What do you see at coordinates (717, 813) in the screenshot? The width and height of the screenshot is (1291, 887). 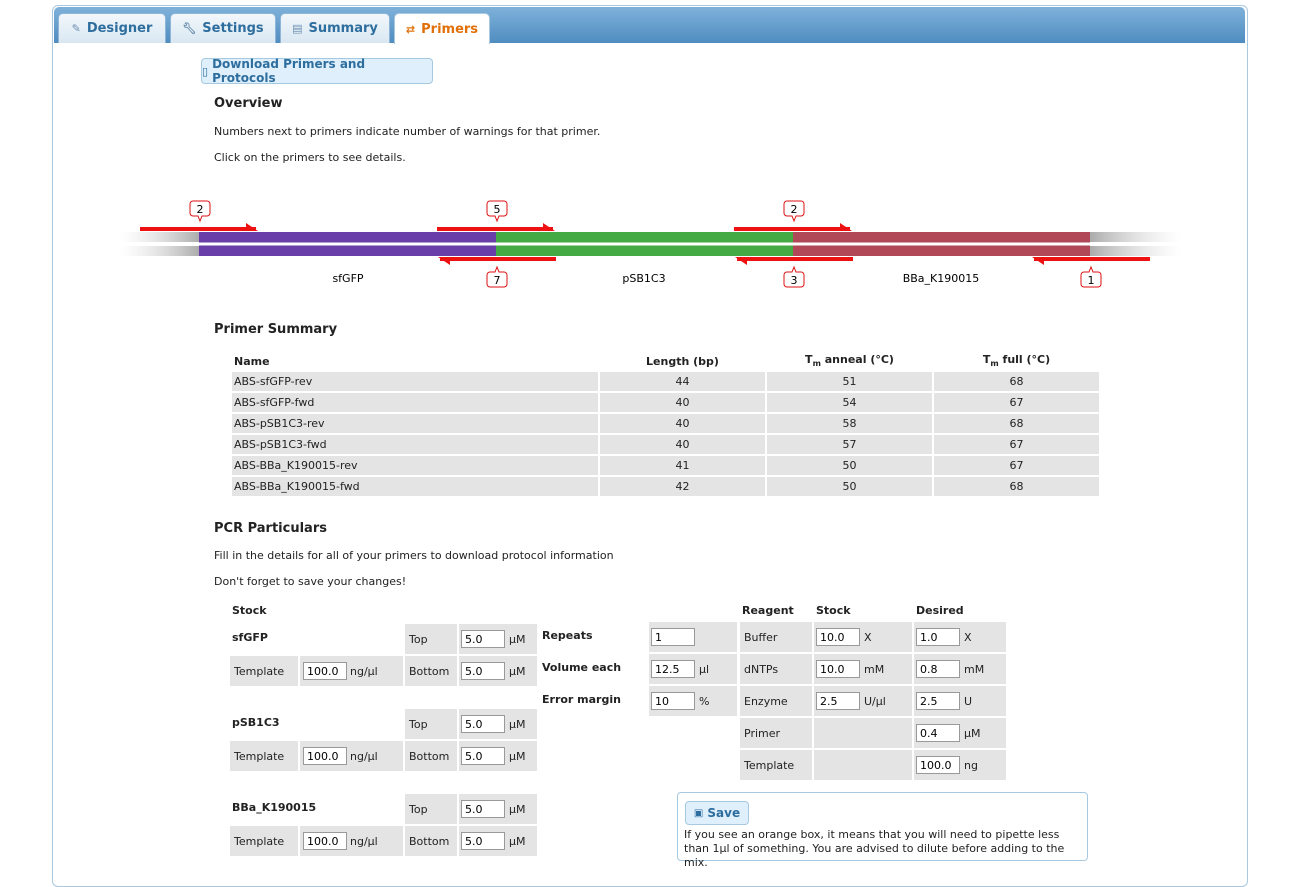 I see `save-button: ▣ Save` at bounding box center [717, 813].